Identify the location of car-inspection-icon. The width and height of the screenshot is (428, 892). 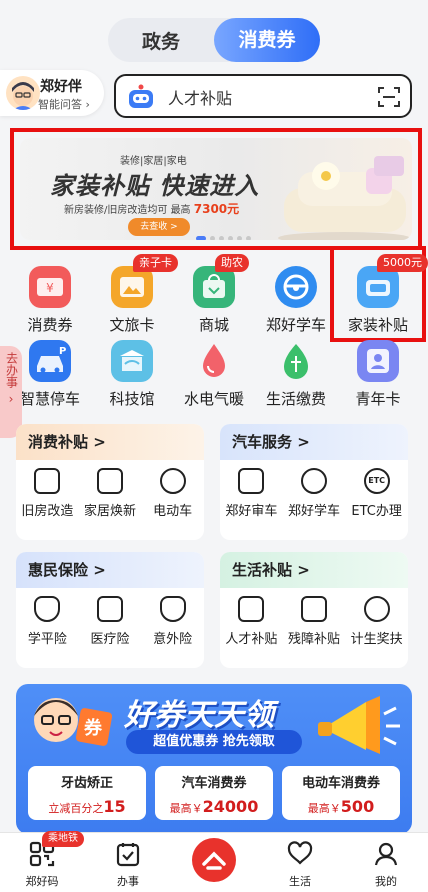
(251, 481).